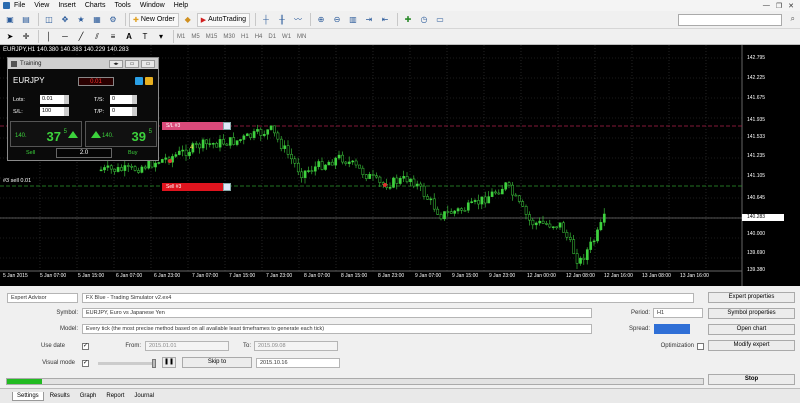 Image resolution: width=800 pixels, height=403 pixels. Describe the element at coordinates (766, 6) in the screenshot. I see `minimize-icon: —` at that location.